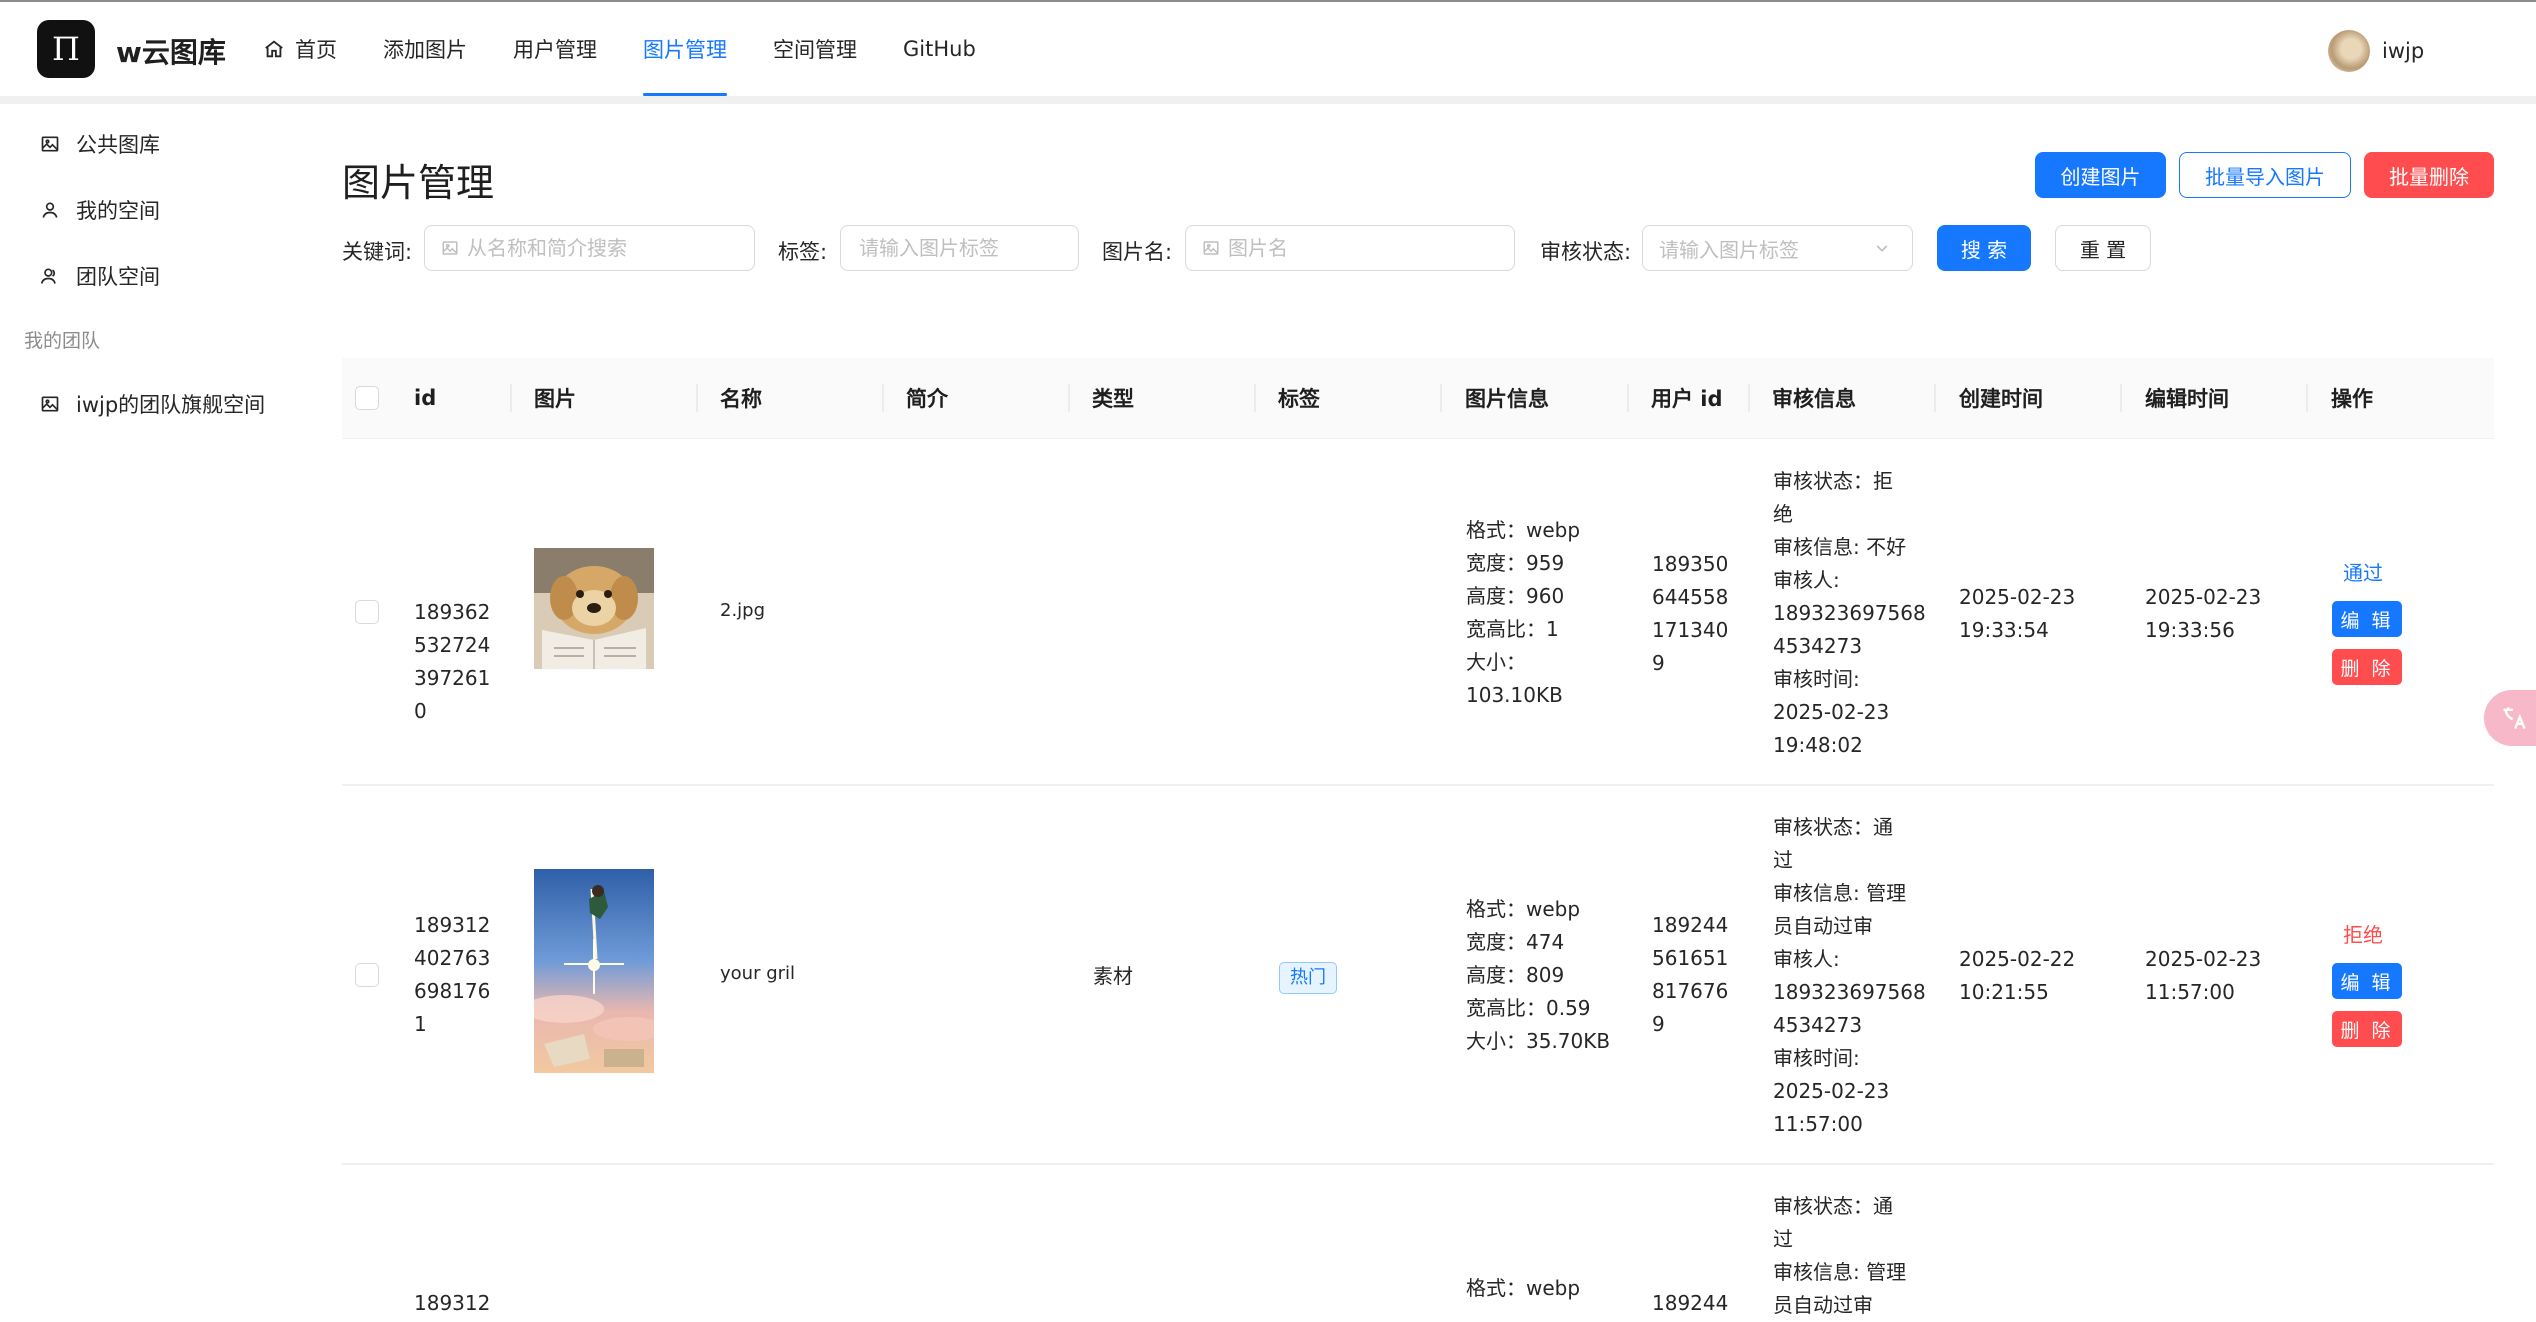  I want to click on approve-link: 通过, so click(2363, 571).